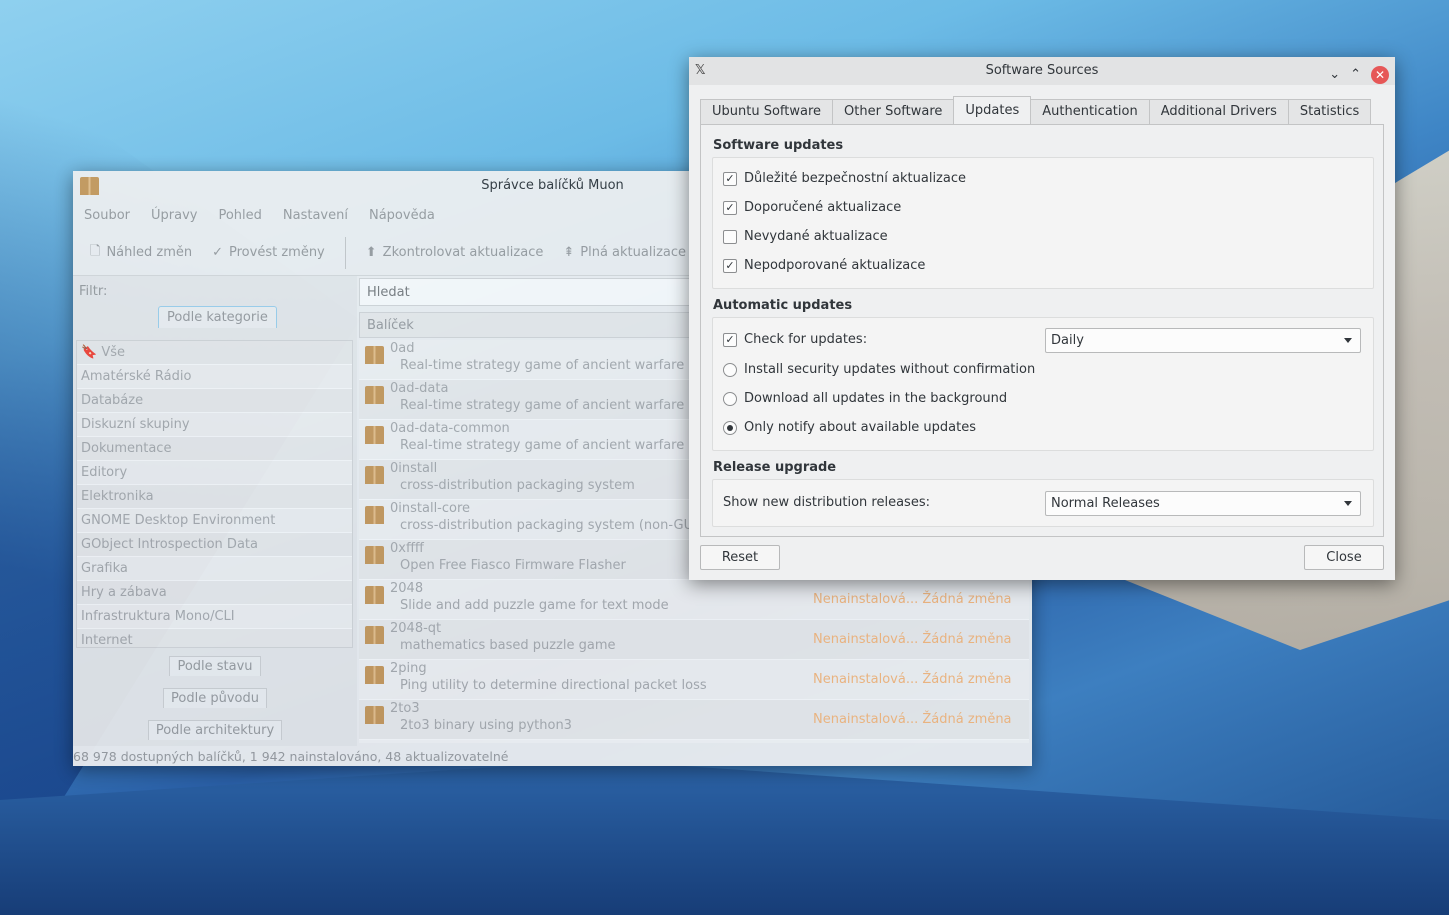 This screenshot has width=1449, height=915. I want to click on package-name: 0xffff, so click(407, 548).